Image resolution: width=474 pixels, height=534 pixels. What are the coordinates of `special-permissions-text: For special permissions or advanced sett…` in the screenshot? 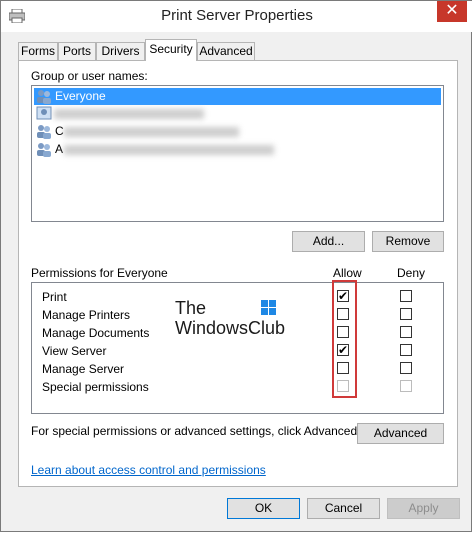 It's located at (196, 431).